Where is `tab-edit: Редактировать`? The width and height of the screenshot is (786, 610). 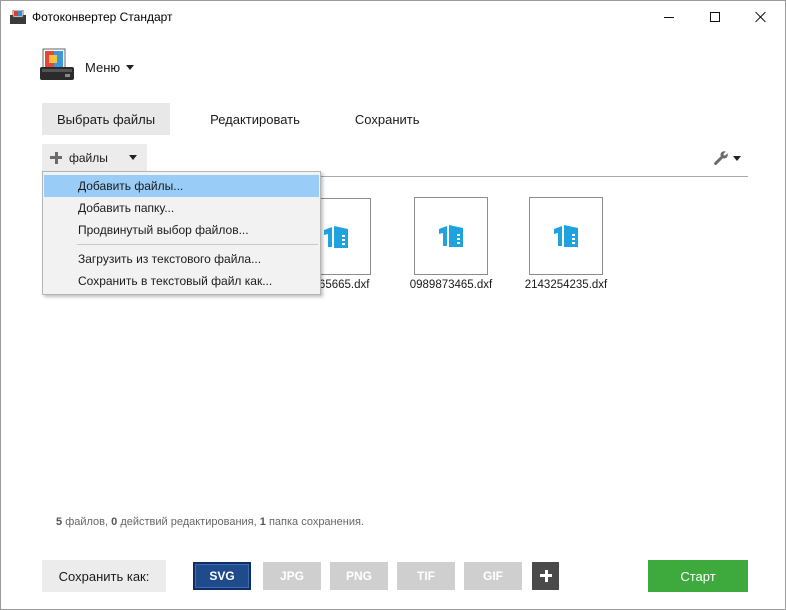 tab-edit: Редактировать is located at coordinates (255, 119).